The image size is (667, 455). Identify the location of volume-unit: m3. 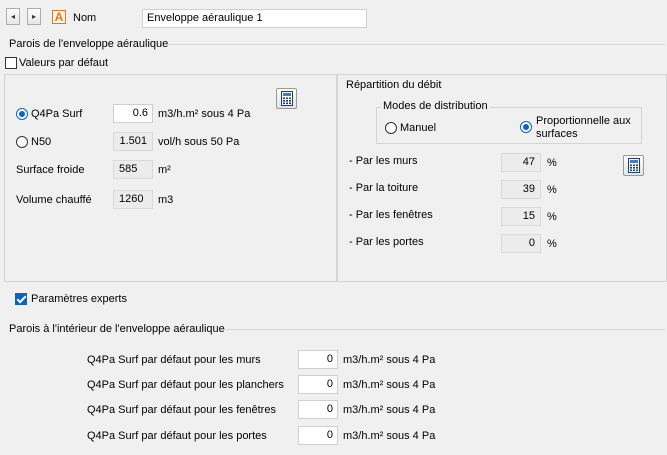
(166, 200).